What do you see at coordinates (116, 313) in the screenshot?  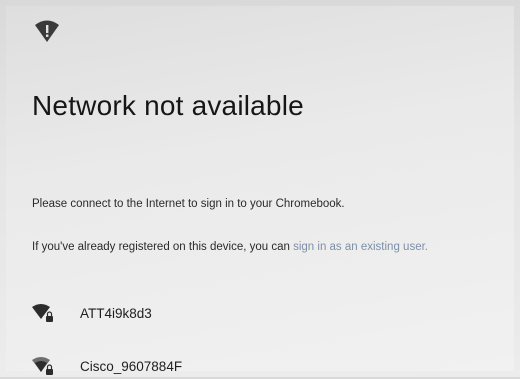 I see `network-name: ATT4i9k8d3` at bounding box center [116, 313].